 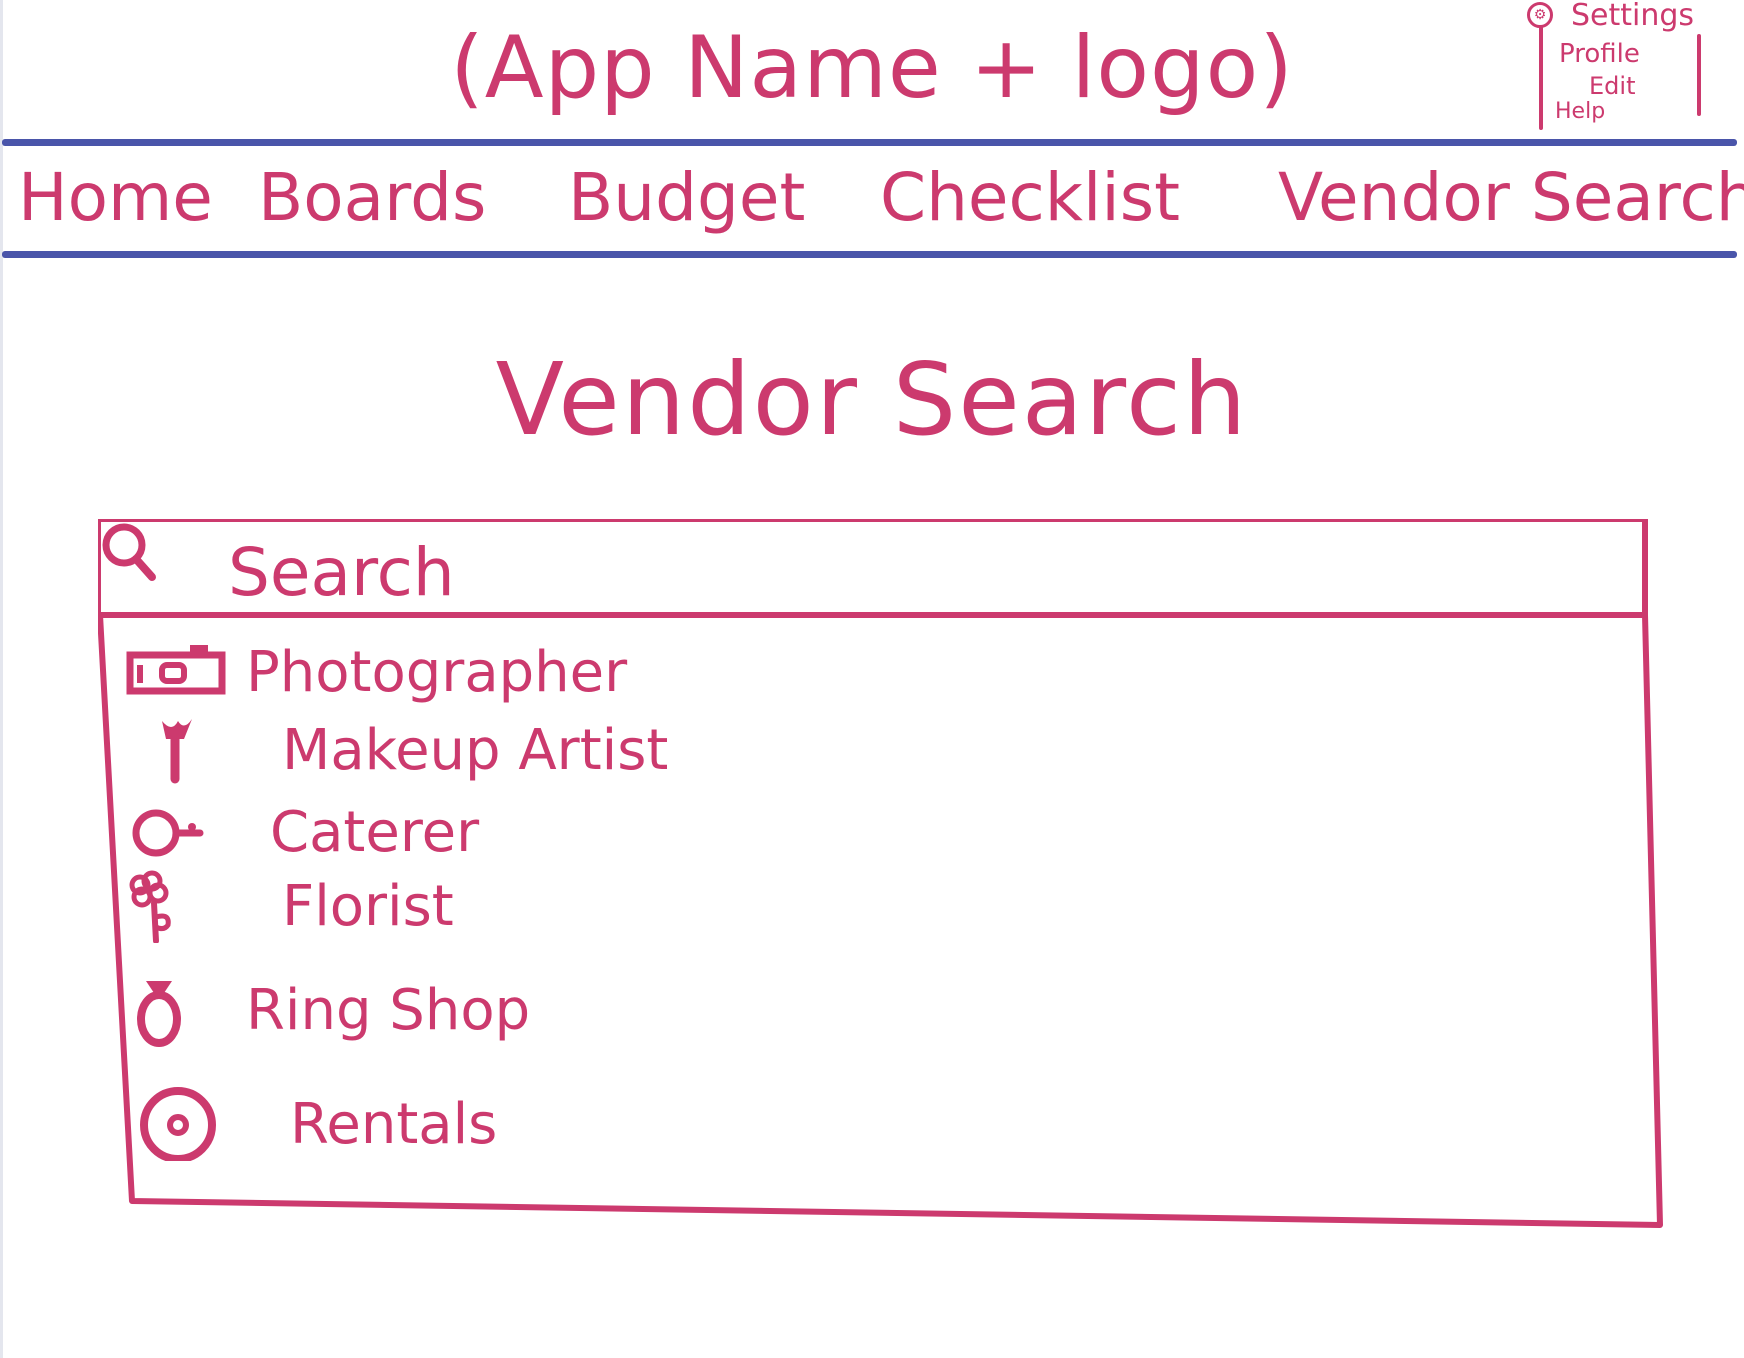 What do you see at coordinates (686, 198) in the screenshot?
I see `tab-budget: Budget` at bounding box center [686, 198].